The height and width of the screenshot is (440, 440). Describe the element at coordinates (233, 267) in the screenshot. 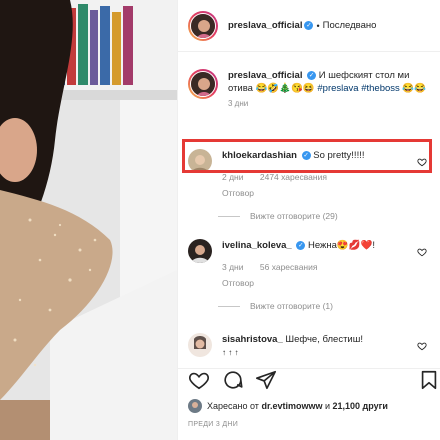

I see `comment-time: 3 дни` at that location.